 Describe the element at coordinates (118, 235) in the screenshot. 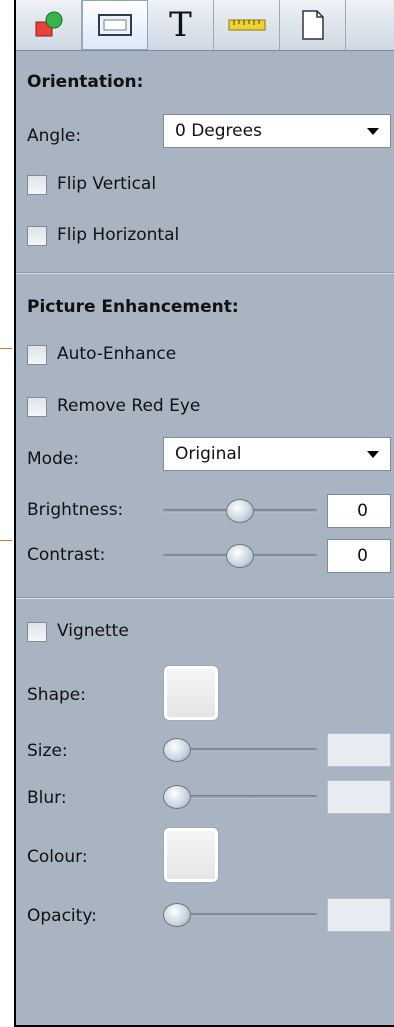

I see `flip-horizontal-label: Flip Horizontal` at that location.